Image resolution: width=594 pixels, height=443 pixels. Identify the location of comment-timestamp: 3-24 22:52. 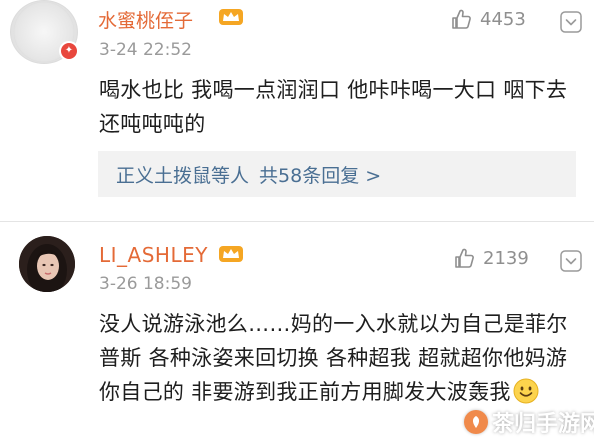
(145, 50).